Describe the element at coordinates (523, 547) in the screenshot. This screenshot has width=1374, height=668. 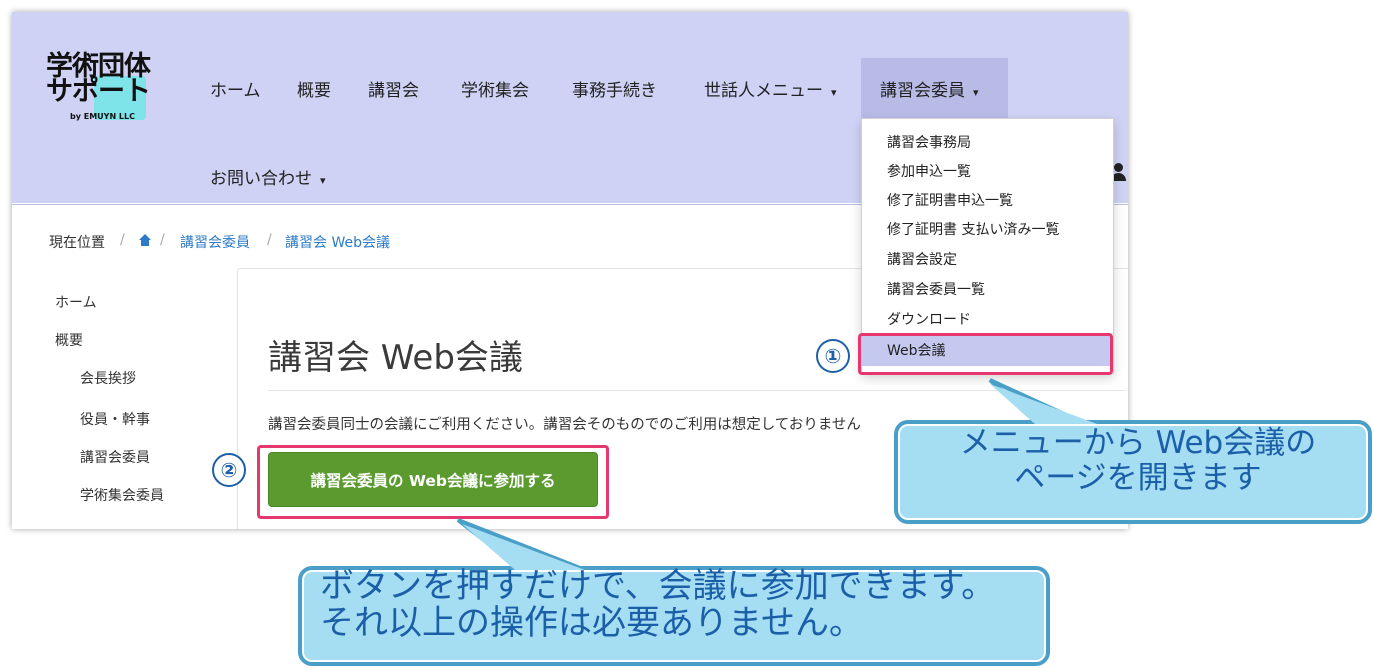
I see `callout2-tail-fill` at that location.